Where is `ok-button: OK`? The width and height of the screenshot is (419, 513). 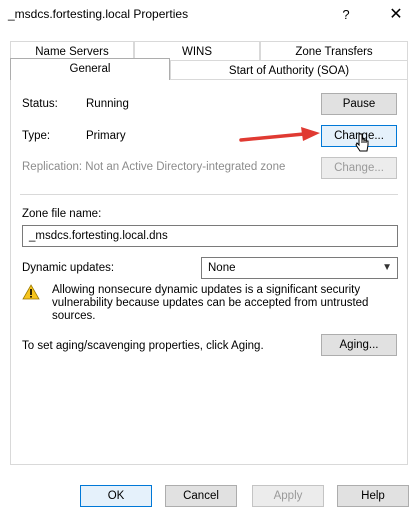 ok-button: OK is located at coordinates (116, 496).